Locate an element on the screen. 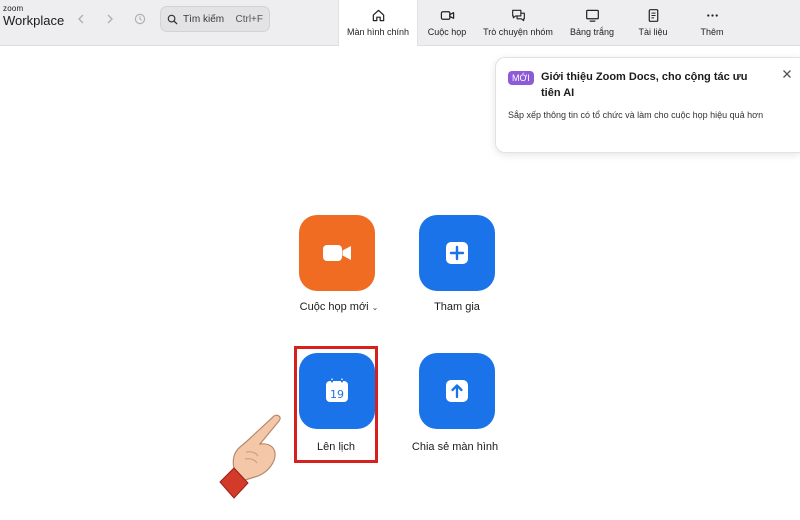  tab-docs: Tài liệu is located at coordinates (653, 23).